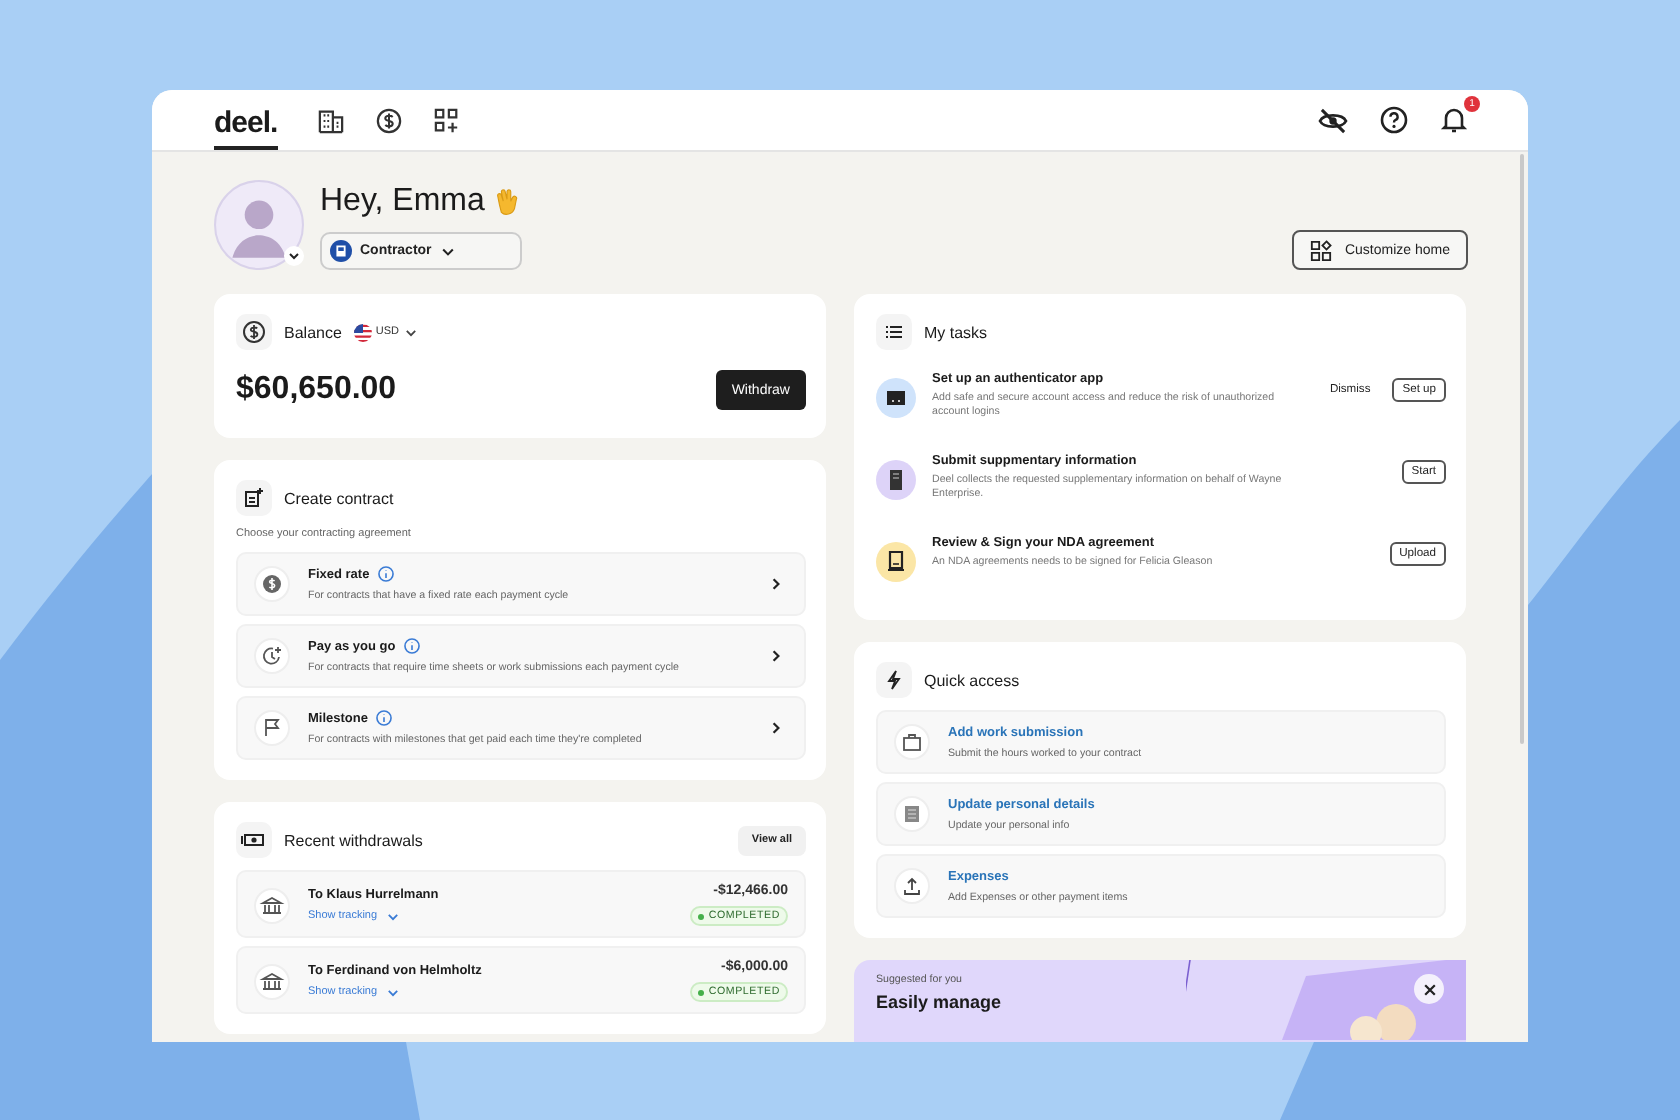 The width and height of the screenshot is (1680, 1120). I want to click on dollar-coin-icon, so click(272, 584).